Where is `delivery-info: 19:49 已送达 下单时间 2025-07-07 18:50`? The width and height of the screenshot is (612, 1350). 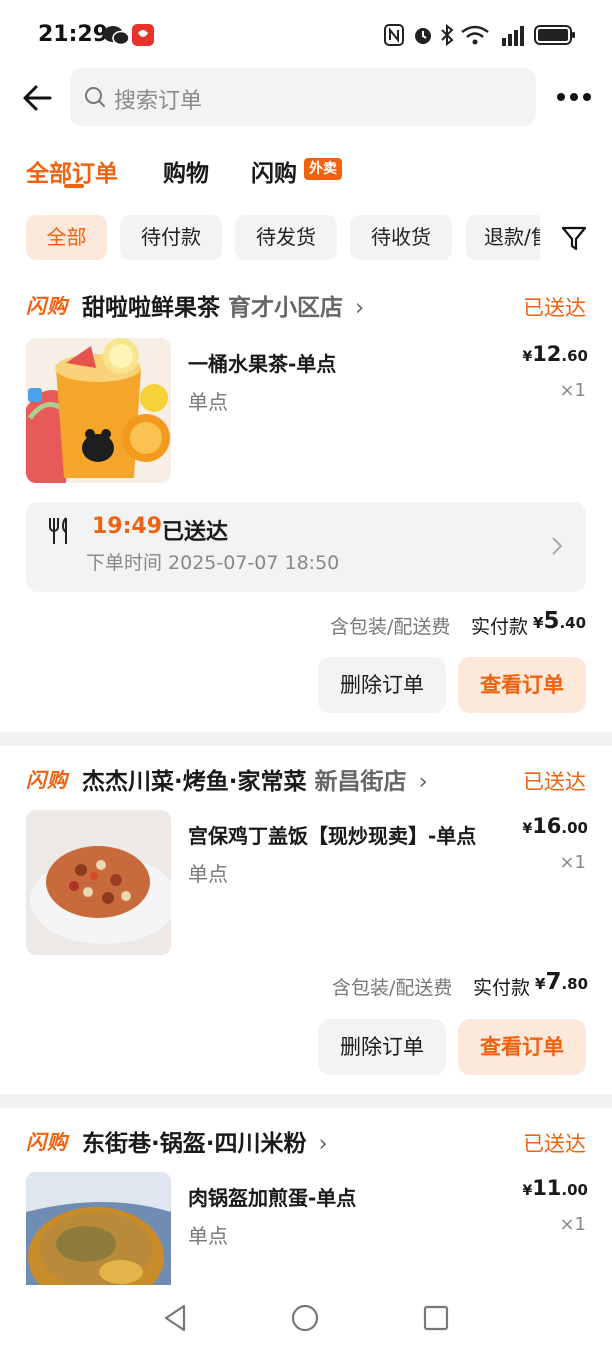 delivery-info: 19:49 已送达 下单时间 2025-07-07 18:50 is located at coordinates (306, 547).